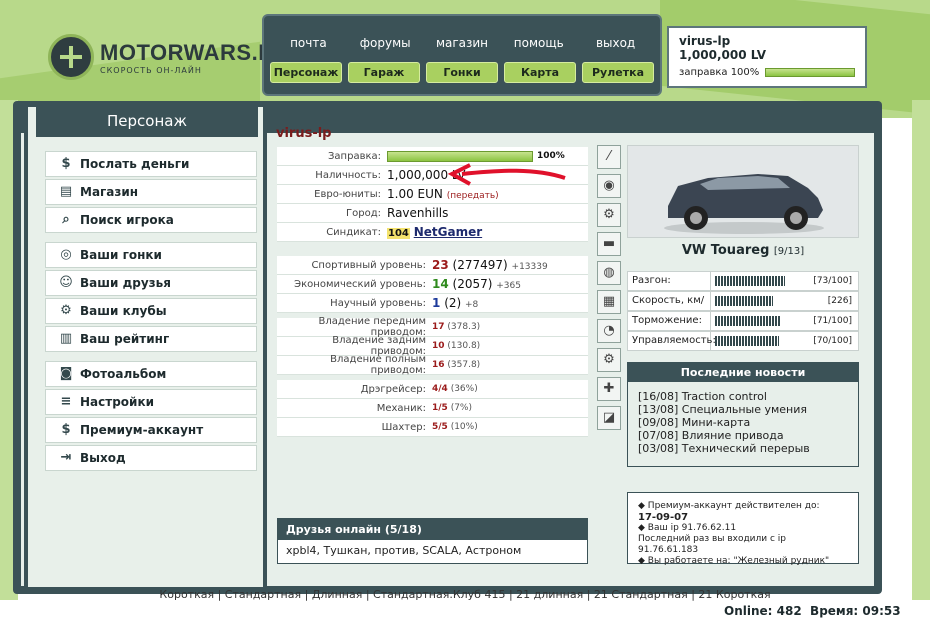  I want to click on nav-link-forums: форумы, so click(385, 43).